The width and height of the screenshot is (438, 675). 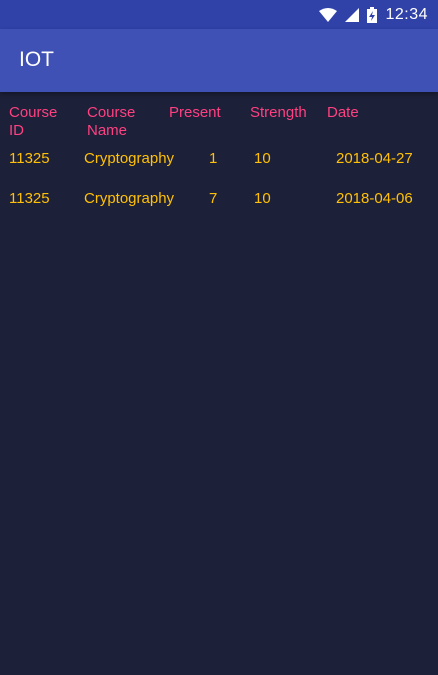 I want to click on header-present: Present, so click(x=195, y=112).